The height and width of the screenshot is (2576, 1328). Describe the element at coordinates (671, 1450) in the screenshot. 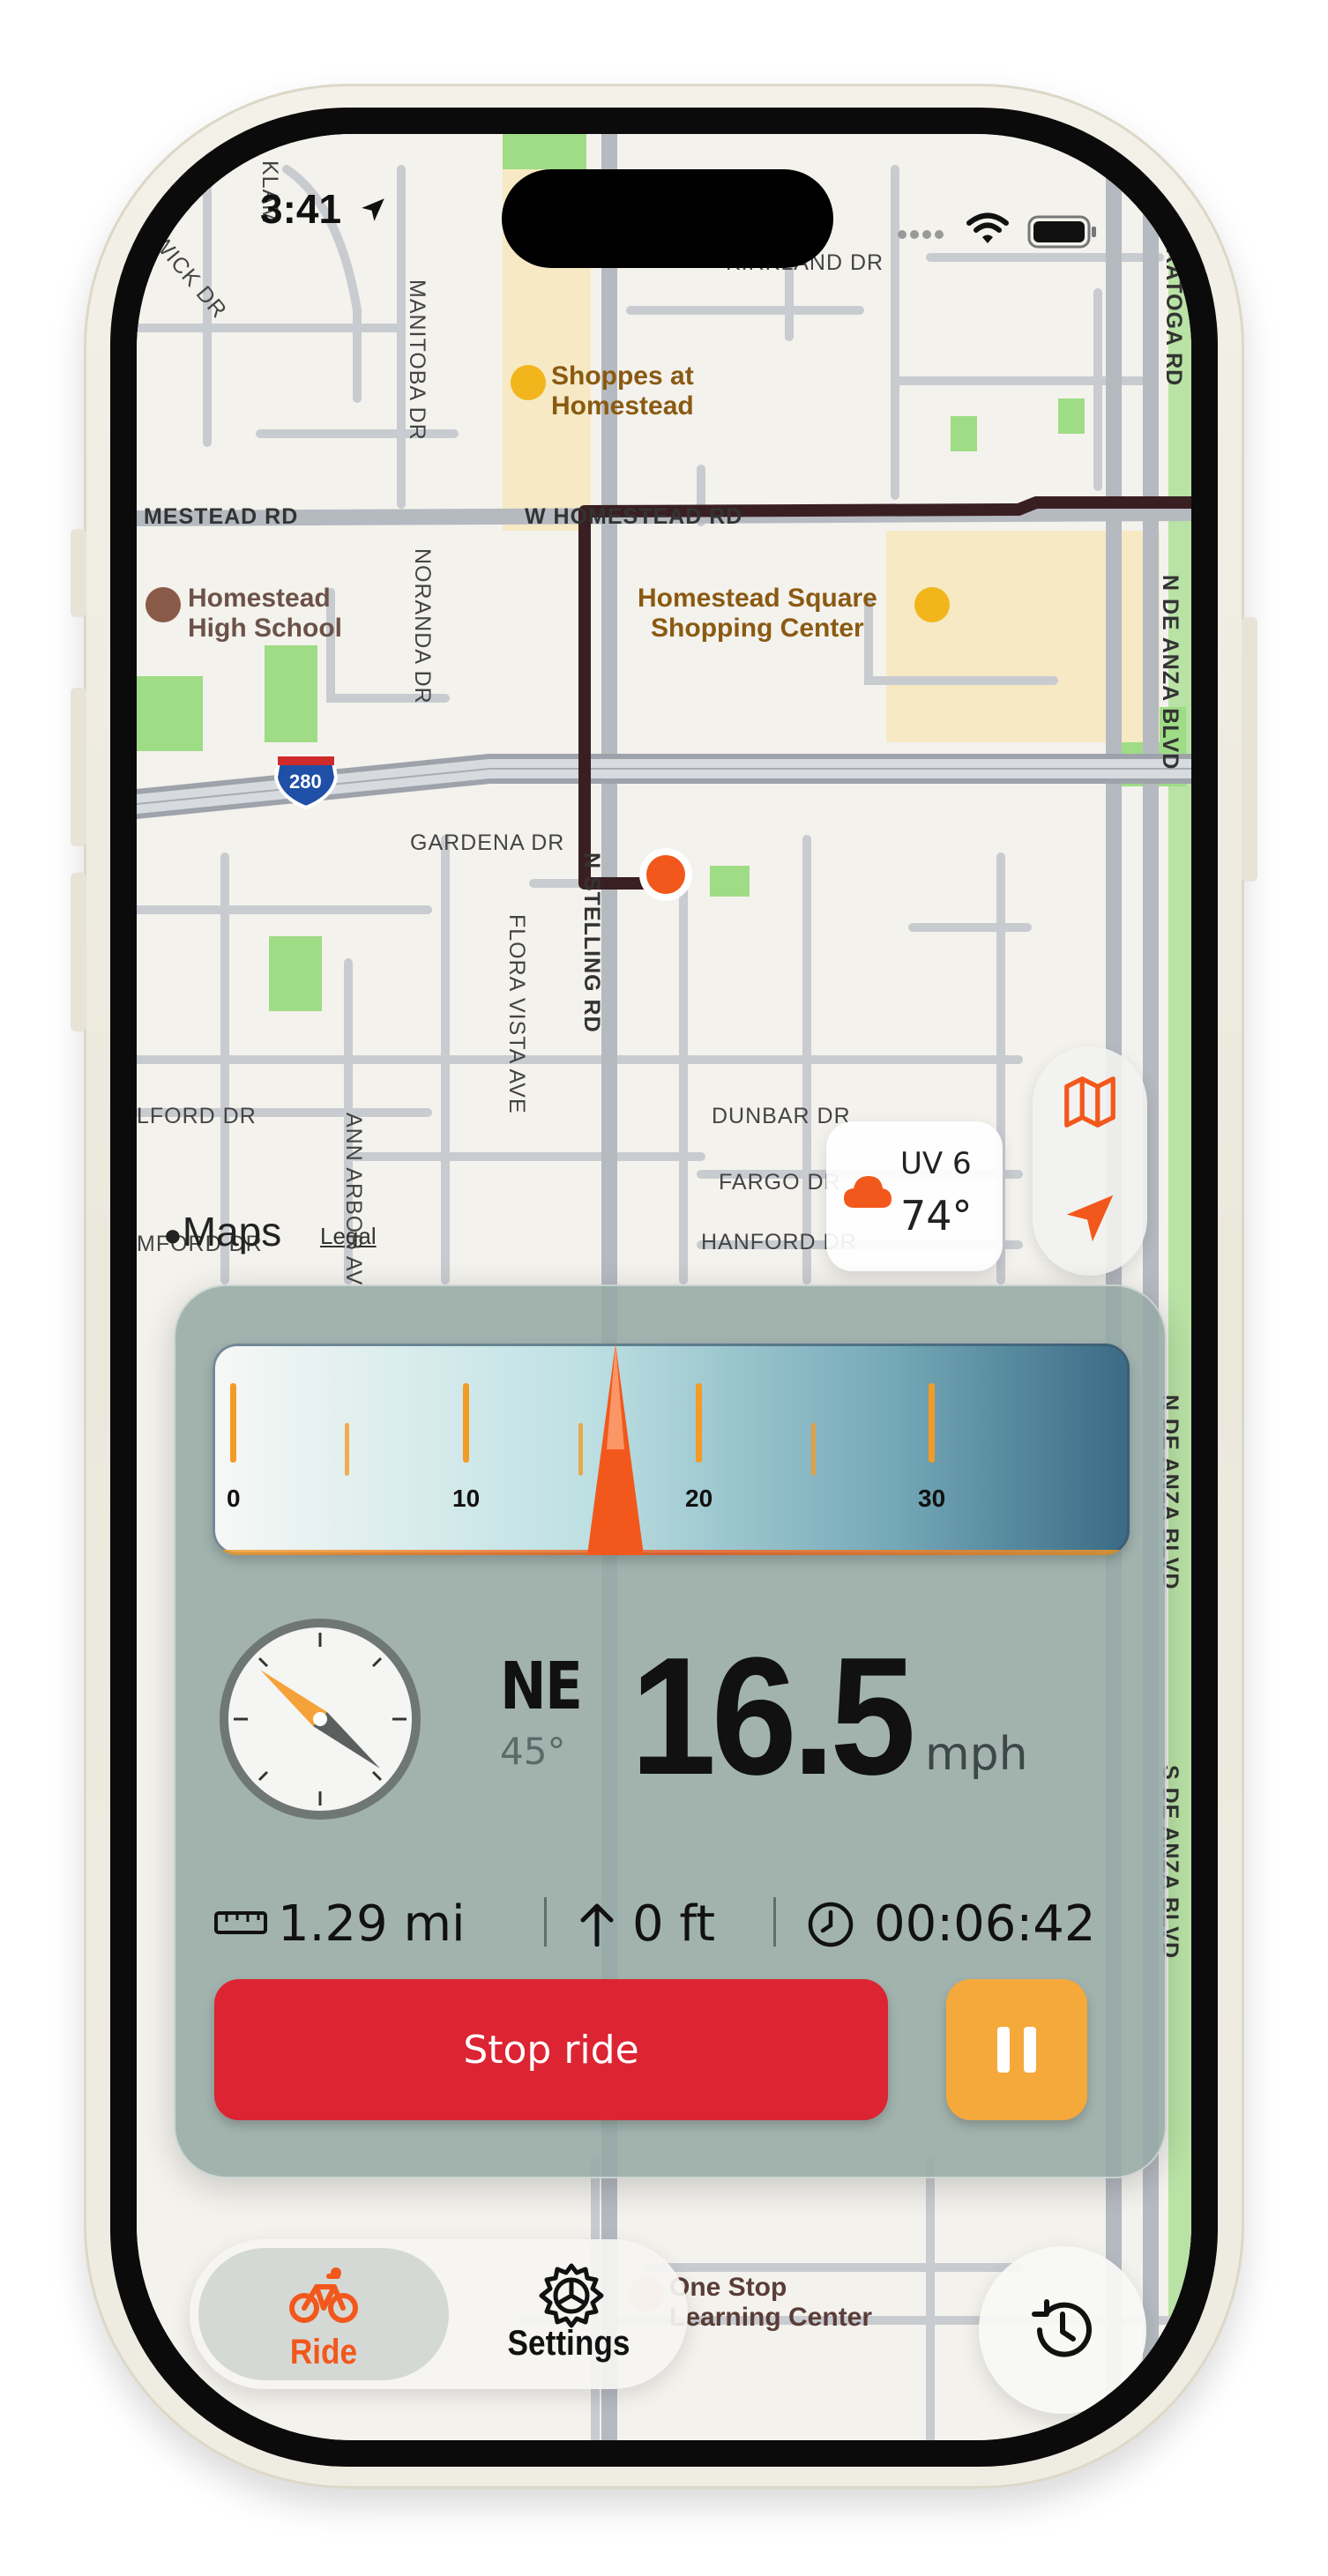

I see `speed-gauge: 0 10 20 30` at that location.